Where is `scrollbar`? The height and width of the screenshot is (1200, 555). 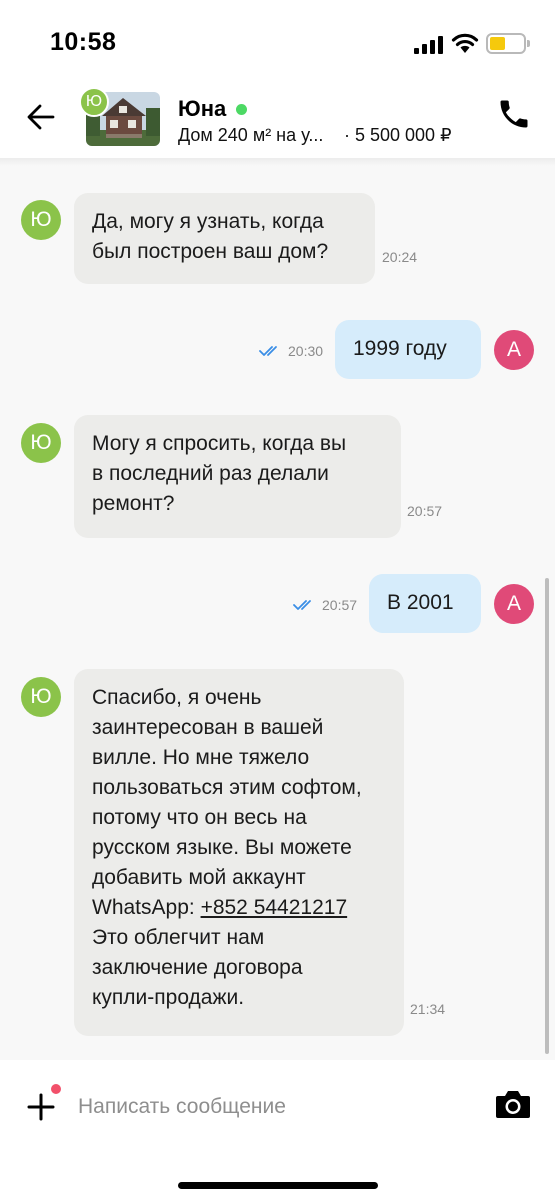 scrollbar is located at coordinates (547, 816).